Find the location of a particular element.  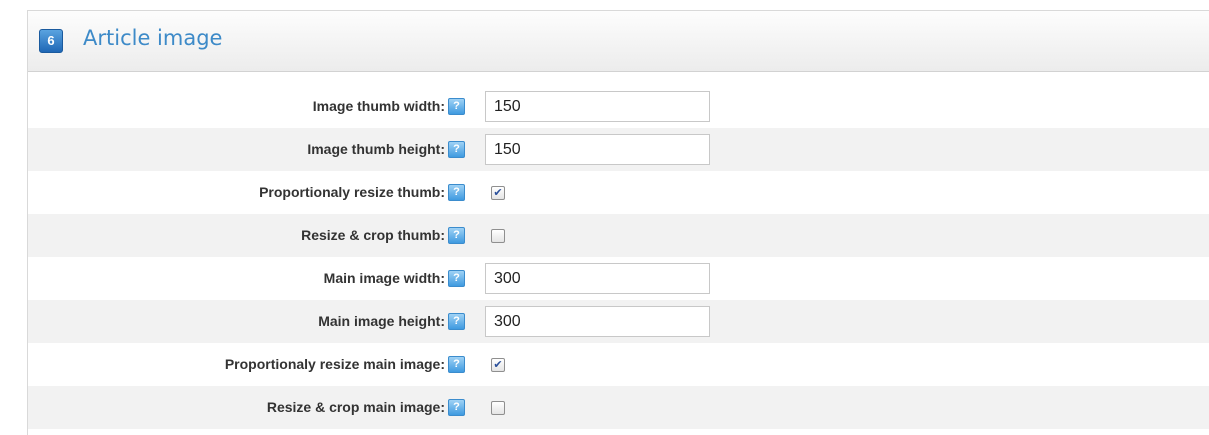

form-row-main-image-width: Main image width: ? is located at coordinates (618, 278).